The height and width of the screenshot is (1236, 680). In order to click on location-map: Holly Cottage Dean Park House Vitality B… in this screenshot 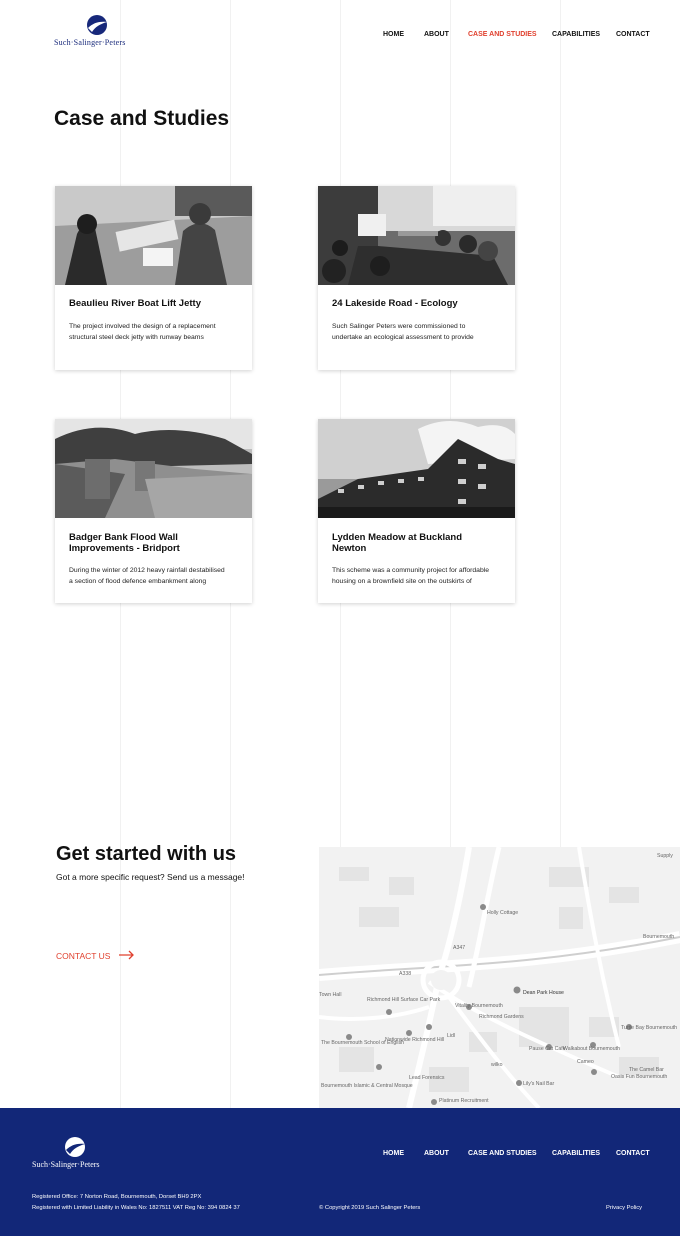, I will do `click(499, 977)`.